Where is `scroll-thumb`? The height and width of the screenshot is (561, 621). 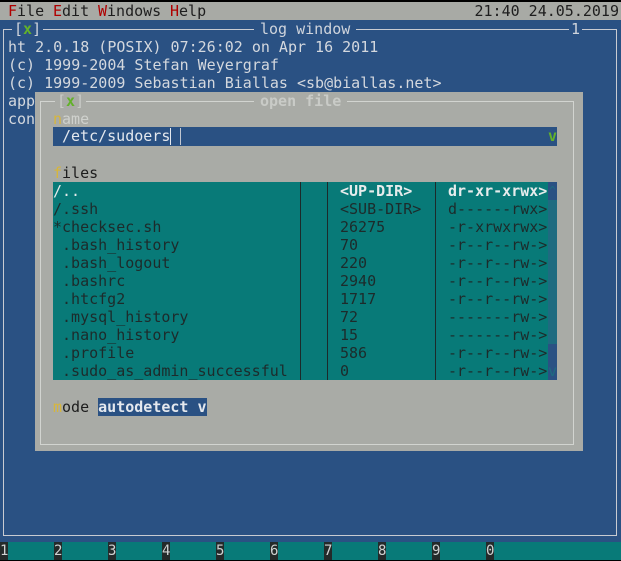
scroll-thumb is located at coordinates (552, 353).